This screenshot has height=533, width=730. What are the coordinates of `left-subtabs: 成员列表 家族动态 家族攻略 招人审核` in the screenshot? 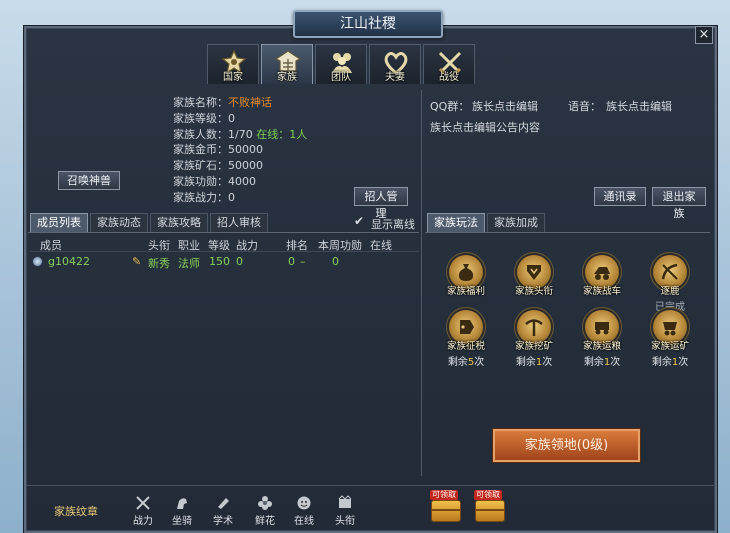 It's located at (149, 222).